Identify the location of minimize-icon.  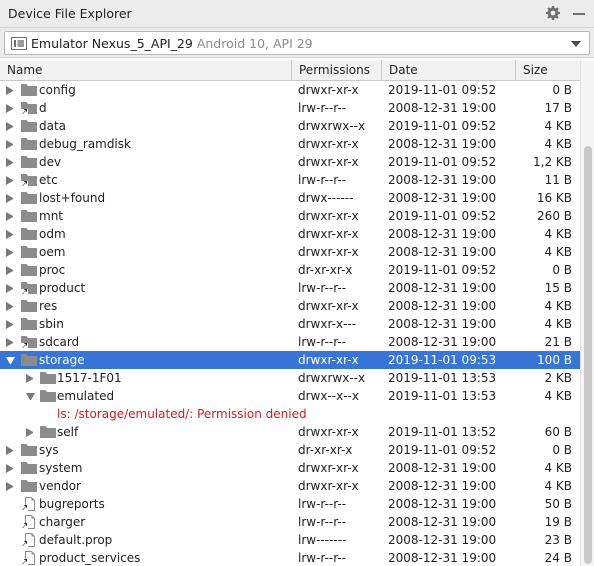
(579, 14).